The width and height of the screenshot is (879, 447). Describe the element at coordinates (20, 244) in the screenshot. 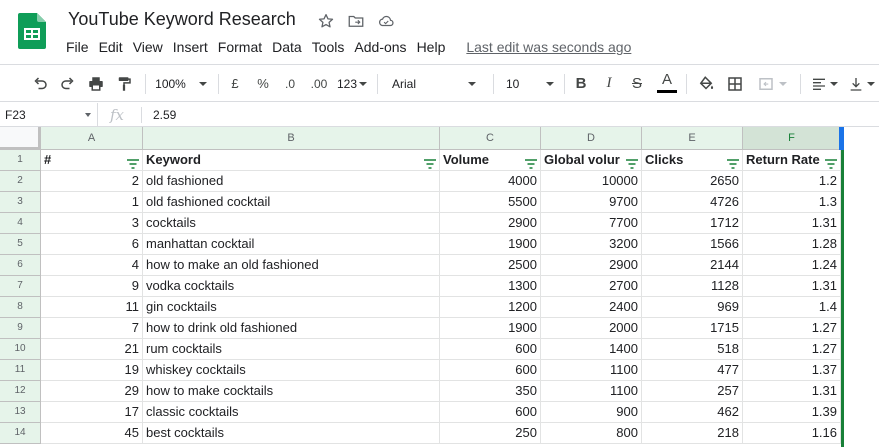

I see `row-header: 5` at that location.